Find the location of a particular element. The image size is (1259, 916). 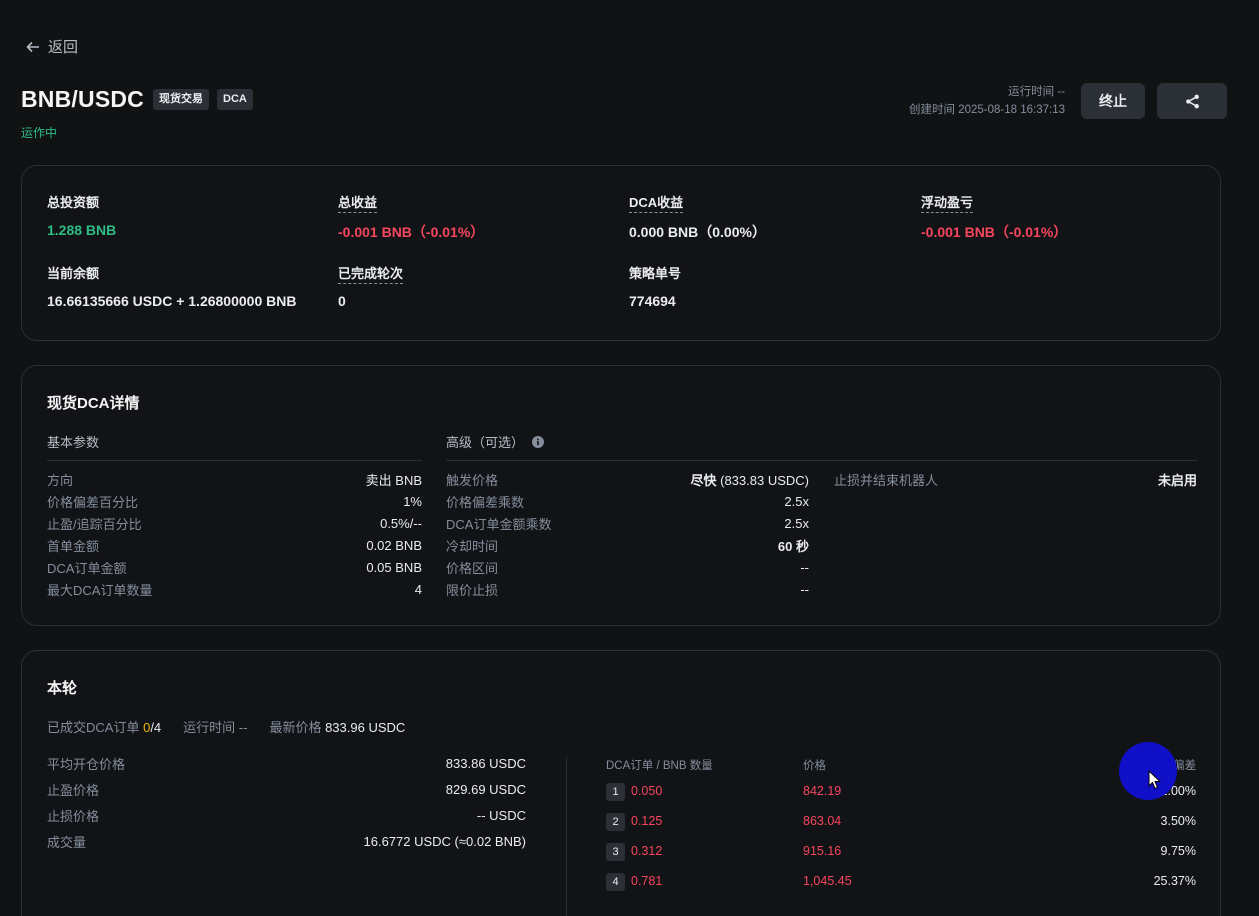

round-stat-row: 成交量 16.6772 USDC (≈0.02 BNB) is located at coordinates (286, 841).